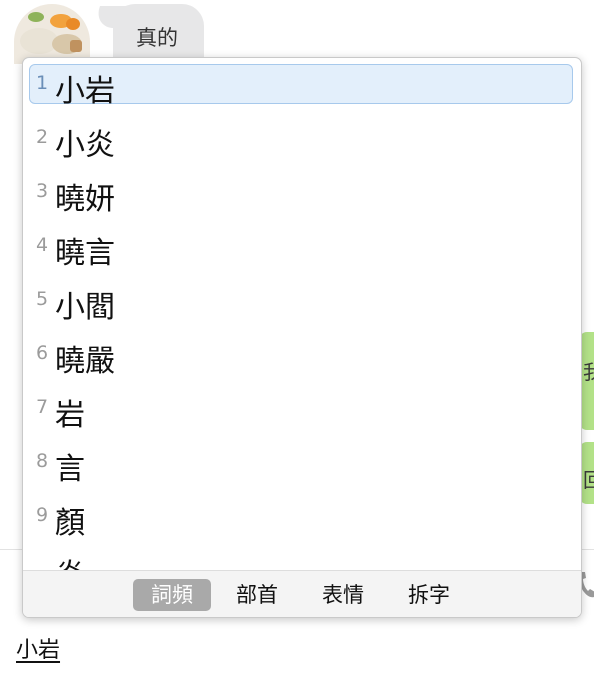 The width and height of the screenshot is (594, 689). Describe the element at coordinates (76, 46) in the screenshot. I see `avatar-cup-shape` at that location.